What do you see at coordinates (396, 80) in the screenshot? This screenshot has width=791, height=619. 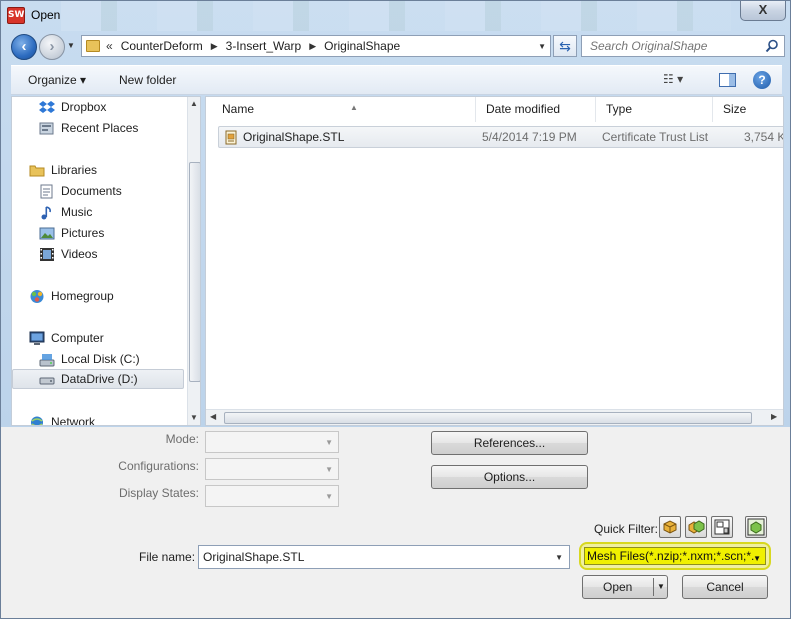 I see `command-bar: Organize ▾ New folder ☷ ▾ ?` at bounding box center [396, 80].